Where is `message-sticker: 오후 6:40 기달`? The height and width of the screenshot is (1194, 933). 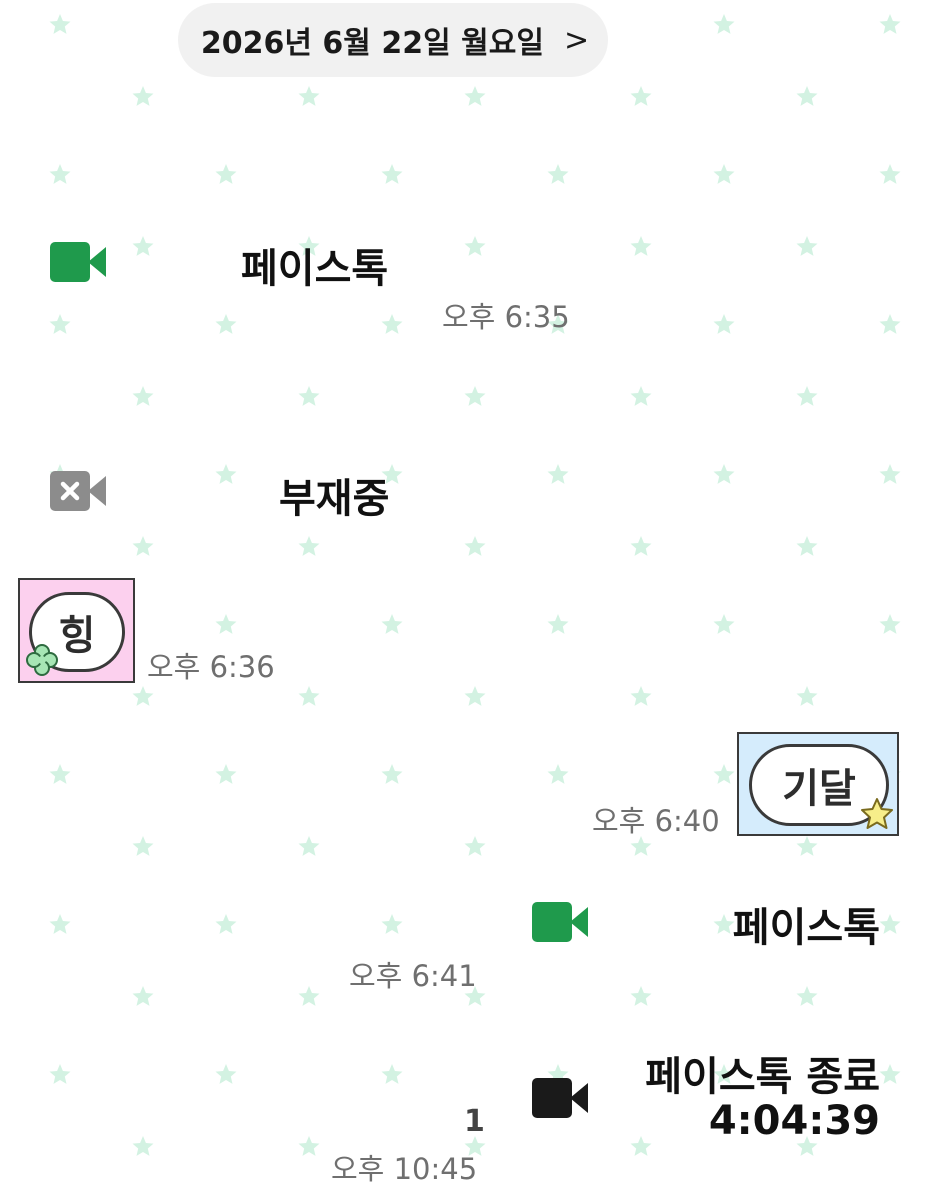
message-sticker: 오후 6:40 기달 is located at coordinates (740, 785).